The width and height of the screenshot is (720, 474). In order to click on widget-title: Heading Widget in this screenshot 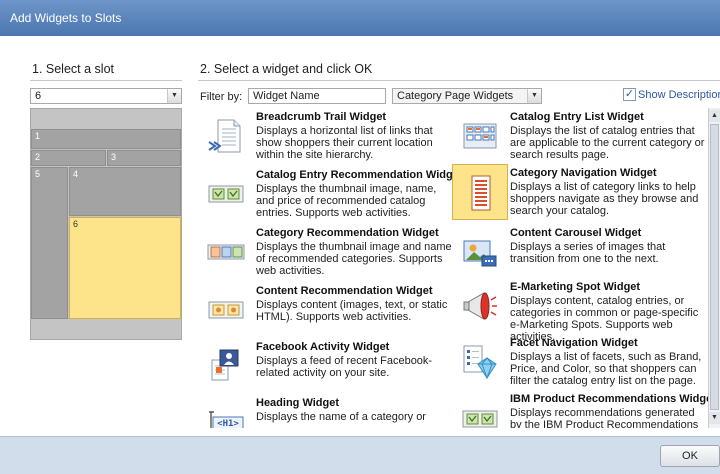, I will do `click(298, 403)`.